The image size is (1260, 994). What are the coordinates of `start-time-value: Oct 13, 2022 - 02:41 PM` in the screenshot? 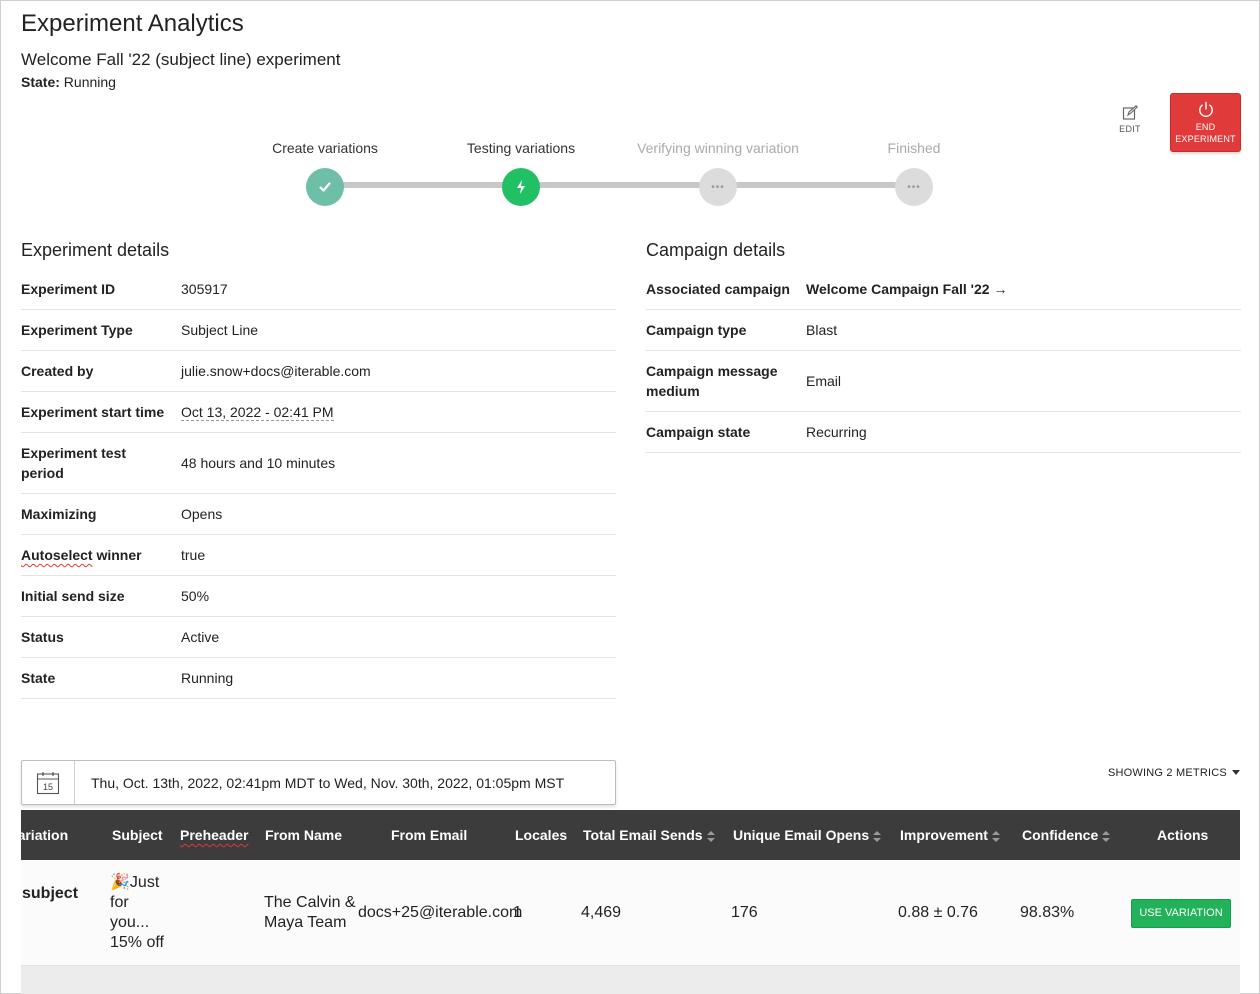 It's located at (257, 412).